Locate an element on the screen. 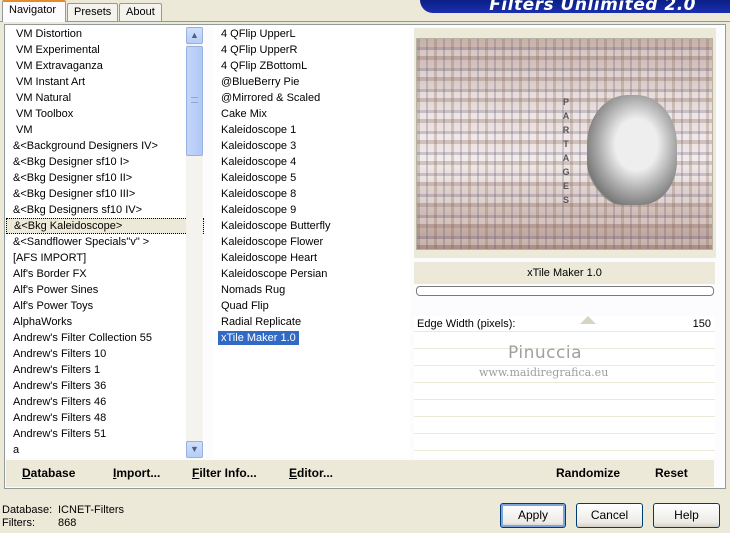 The image size is (730, 533). category-item: &<Bkg Designer sf10 III> is located at coordinates (105, 194).